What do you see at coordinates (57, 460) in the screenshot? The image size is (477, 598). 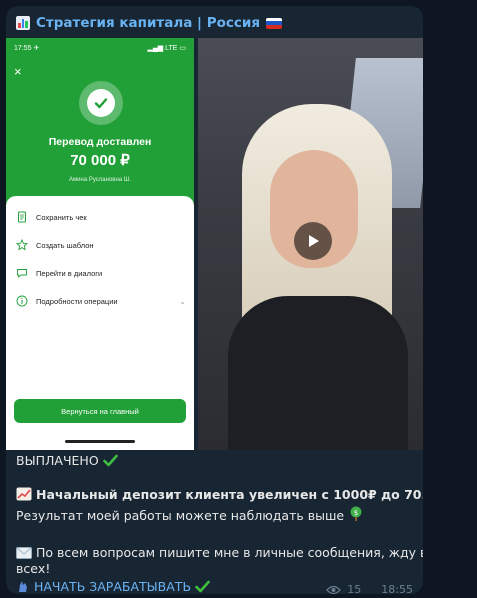 I see `paid-text: ВЫПЛАЧЕНО` at bounding box center [57, 460].